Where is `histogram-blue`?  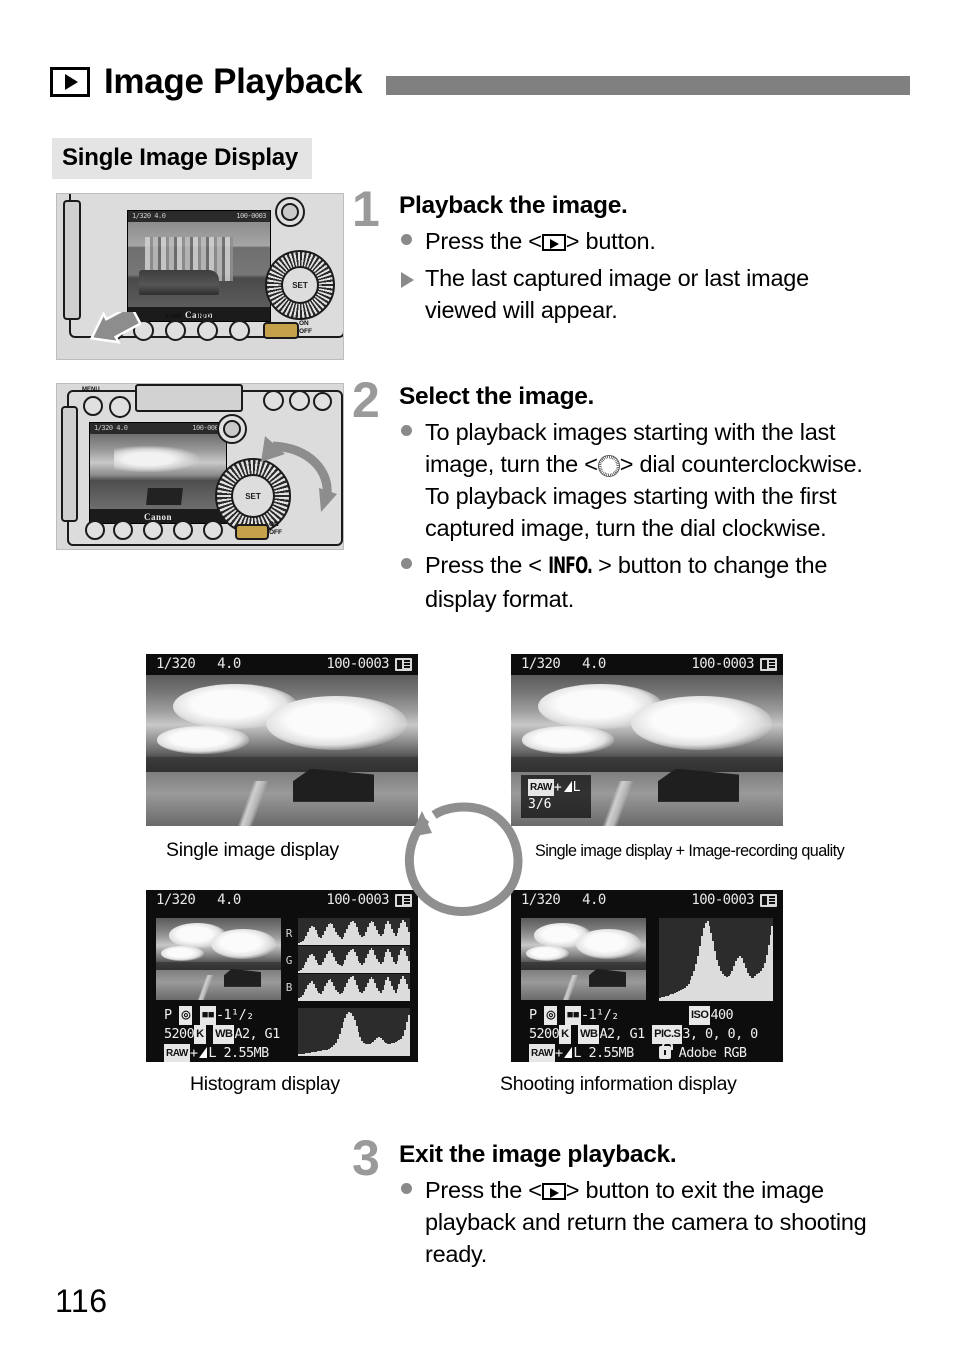
histogram-blue is located at coordinates (354, 987).